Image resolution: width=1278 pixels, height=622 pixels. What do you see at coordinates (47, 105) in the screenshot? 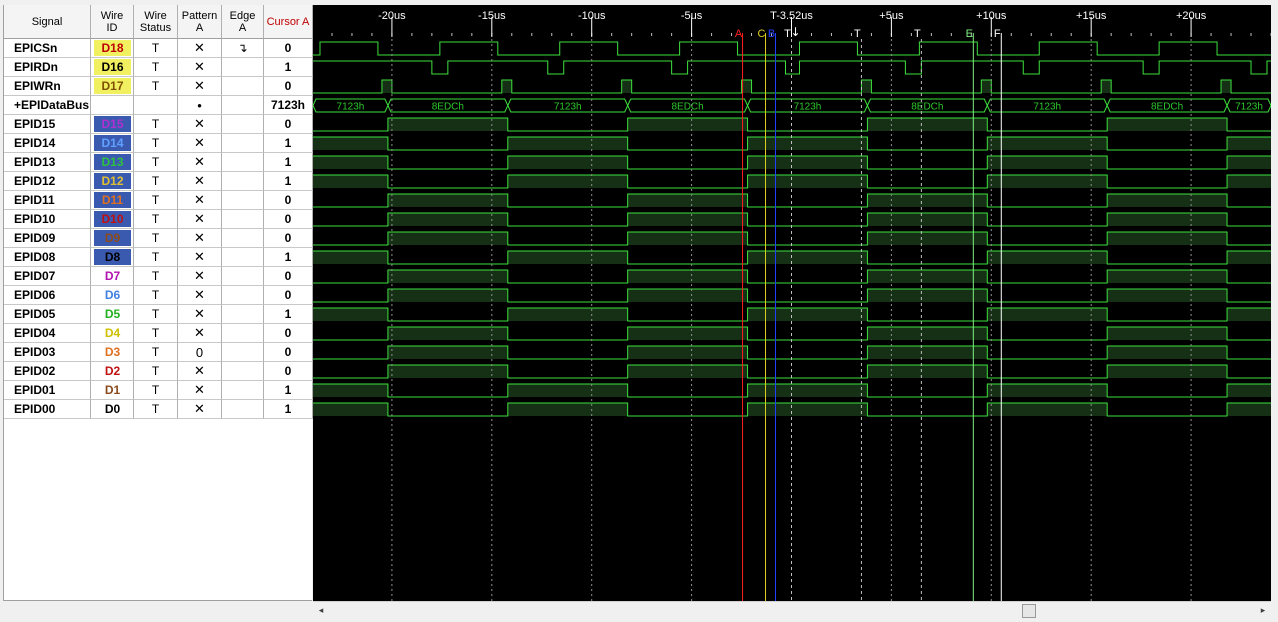
I see `signal-name: +EPIDataBus` at bounding box center [47, 105].